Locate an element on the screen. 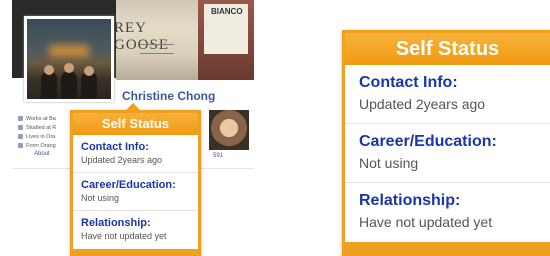  cover-photo-bottle: REY GOOSE is located at coordinates (157, 40).